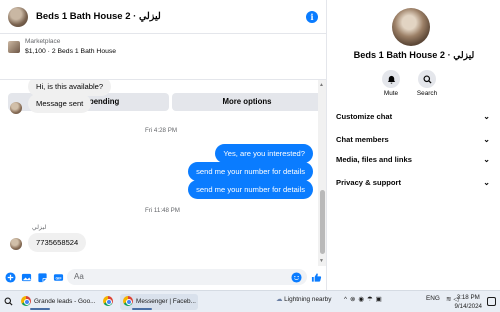 This screenshot has height=312, width=500. What do you see at coordinates (163, 17) in the screenshot?
I see `chat-header: Beds 1 Bath House 2 · ليزلي i` at bounding box center [163, 17].